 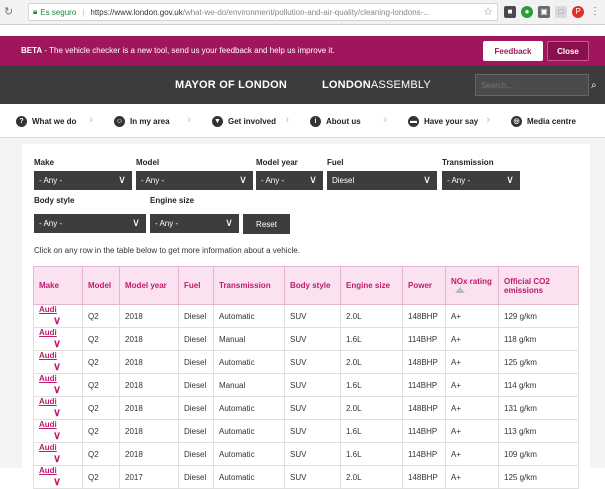 What do you see at coordinates (376, 85) in the screenshot?
I see `london-assembly-logo: LONDONASSEMBLY` at bounding box center [376, 85].